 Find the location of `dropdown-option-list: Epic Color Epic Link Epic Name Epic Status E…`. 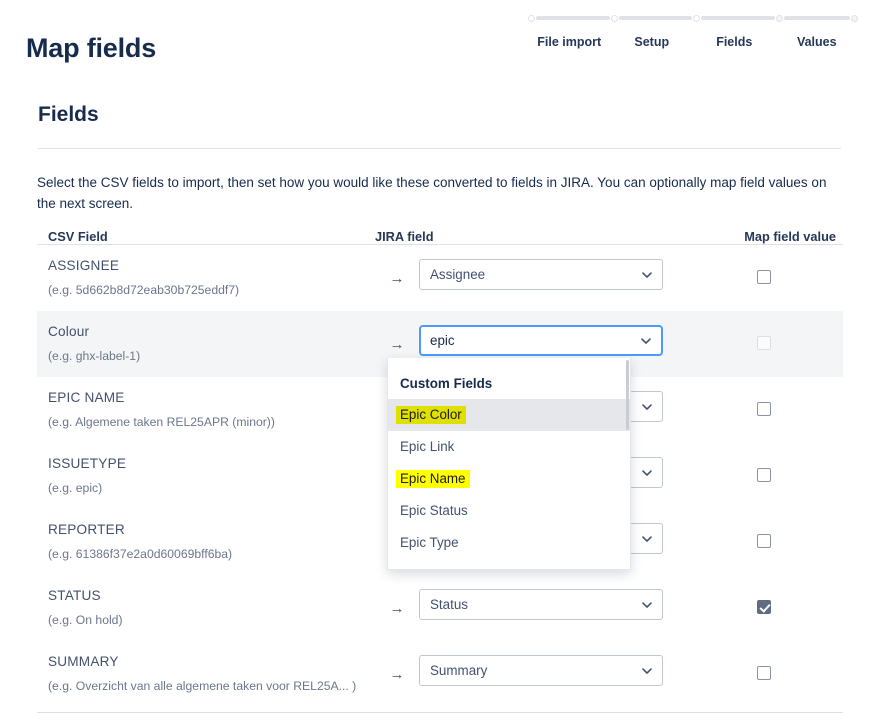

dropdown-option-list: Epic Color Epic Link Epic Name Epic Status E… is located at coordinates (509, 479).